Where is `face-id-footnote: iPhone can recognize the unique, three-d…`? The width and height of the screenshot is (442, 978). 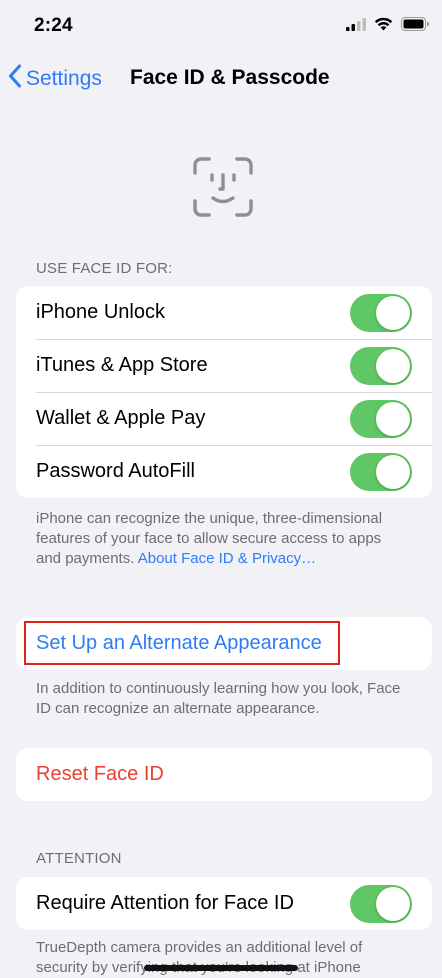
face-id-footnote: iPhone can recognize the unique, three-d… is located at coordinates (221, 539).